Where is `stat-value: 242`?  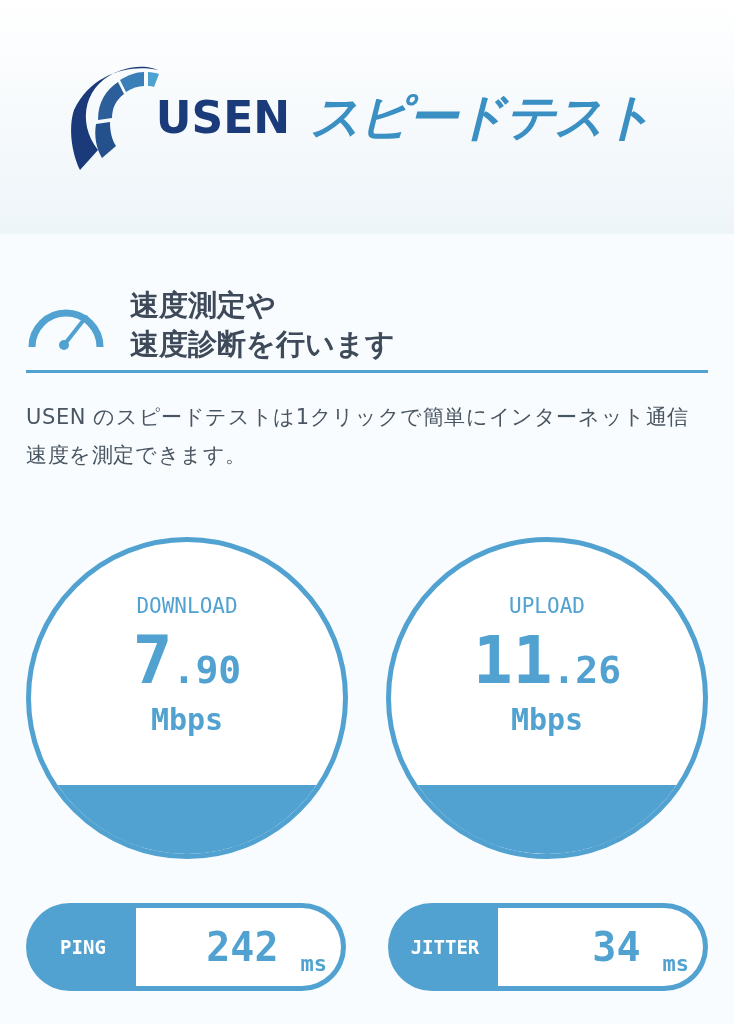
stat-value: 242 is located at coordinates (242, 946).